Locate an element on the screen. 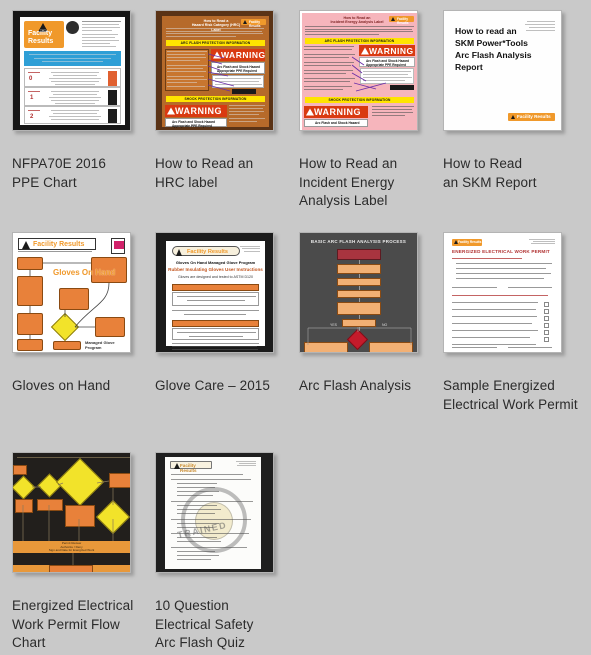  item-caption: Arc Flash Analysis is located at coordinates (355, 385).